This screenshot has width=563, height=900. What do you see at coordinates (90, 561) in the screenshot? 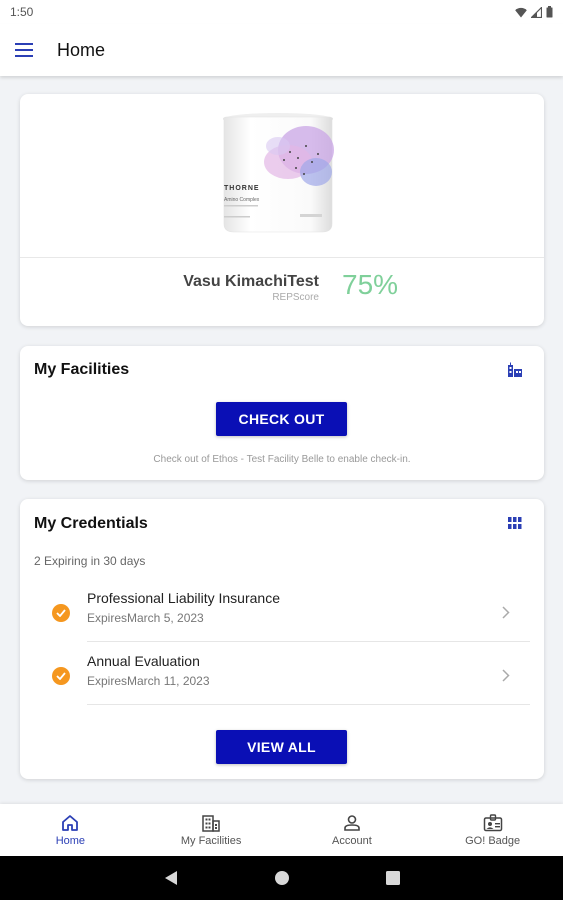
I see `expiring-count: 2 Expiring in 30 days` at bounding box center [90, 561].